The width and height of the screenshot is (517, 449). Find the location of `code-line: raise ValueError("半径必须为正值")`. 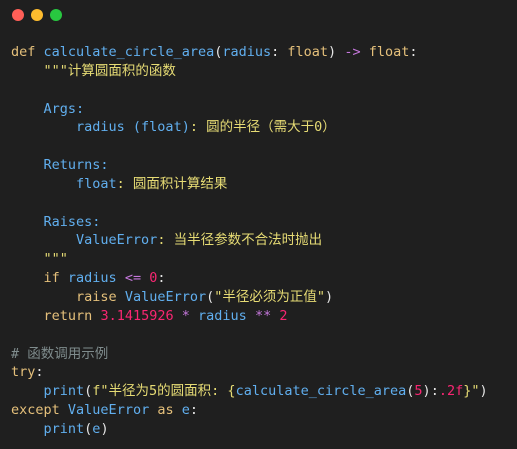

code-line: raise ValueError("半径必须为正值") is located at coordinates (249, 297).